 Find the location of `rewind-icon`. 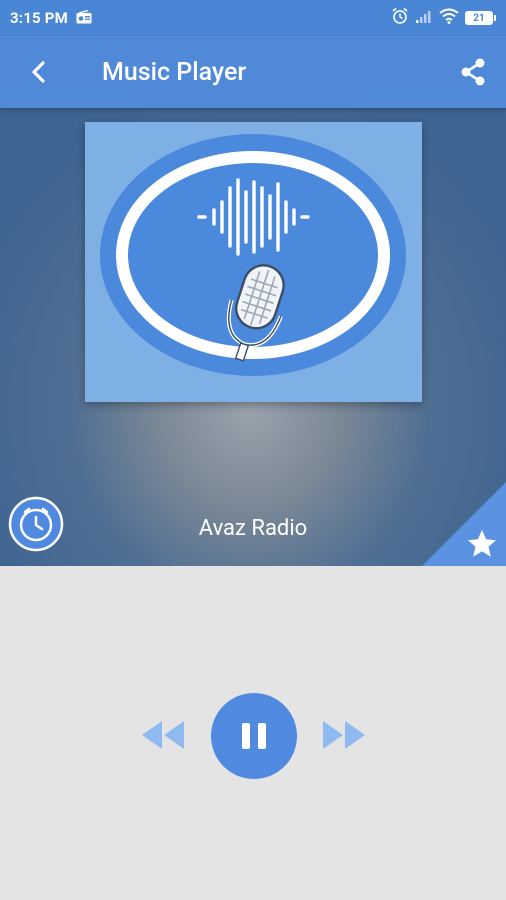

rewind-icon is located at coordinates (163, 735).